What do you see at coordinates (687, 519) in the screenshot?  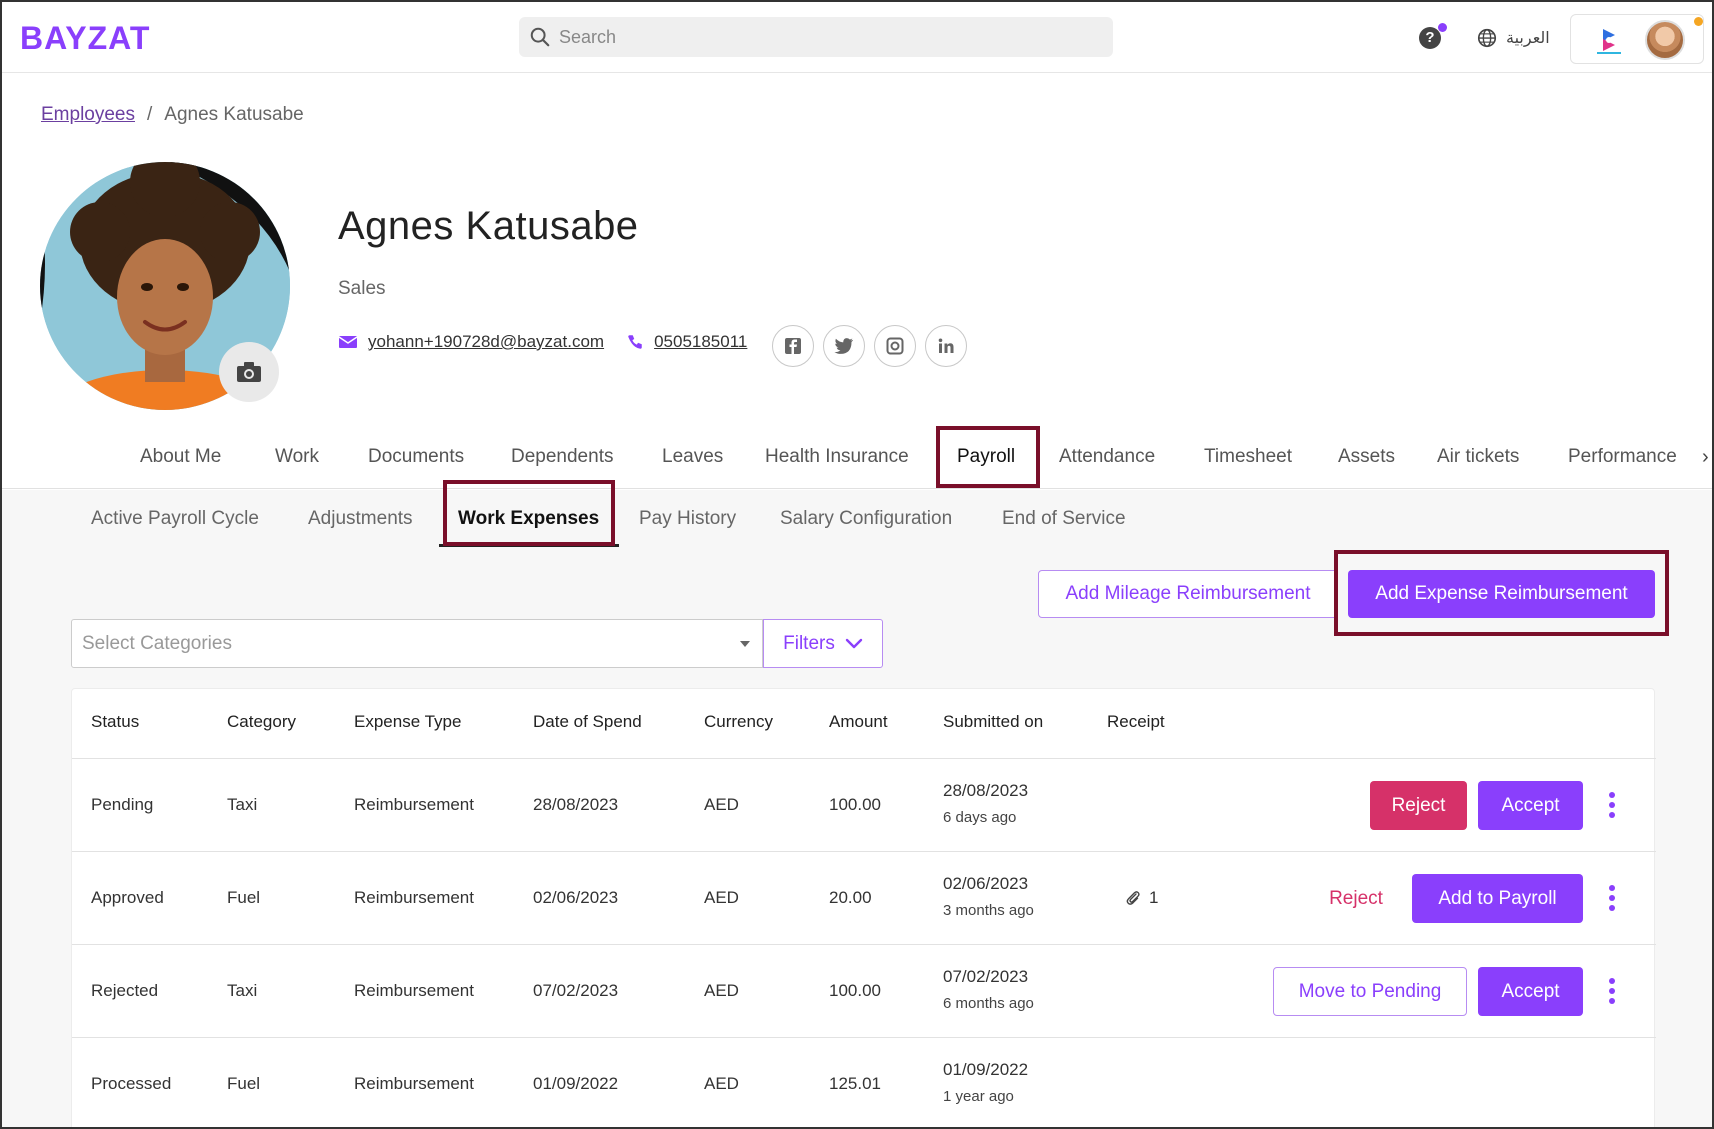 I see `subtab-pay-history: Pay History` at bounding box center [687, 519].